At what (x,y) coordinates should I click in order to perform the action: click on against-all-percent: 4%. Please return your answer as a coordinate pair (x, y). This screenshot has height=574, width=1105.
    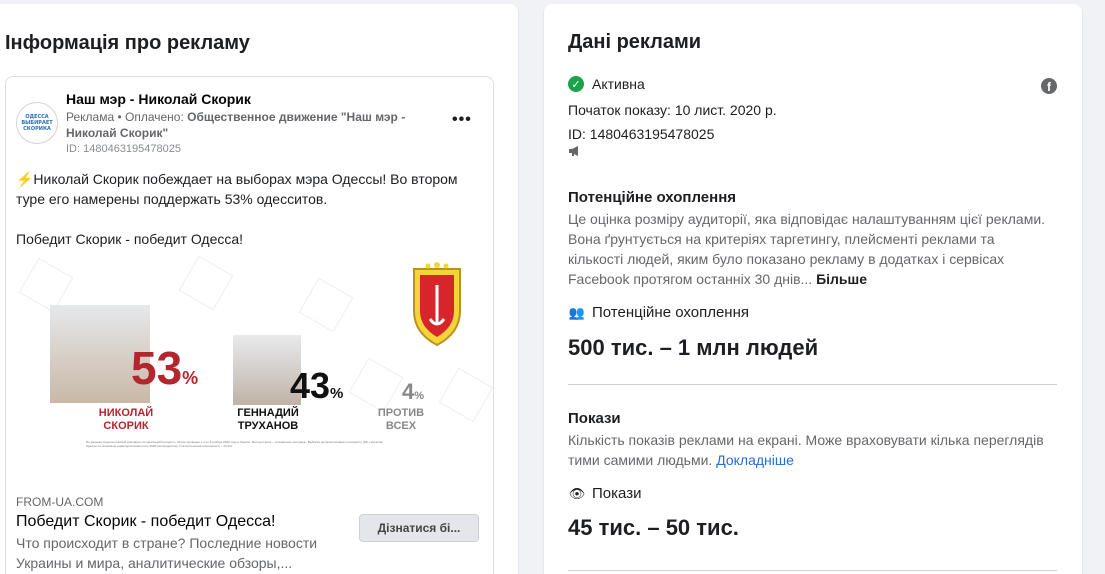
    Looking at the image, I should click on (413, 392).